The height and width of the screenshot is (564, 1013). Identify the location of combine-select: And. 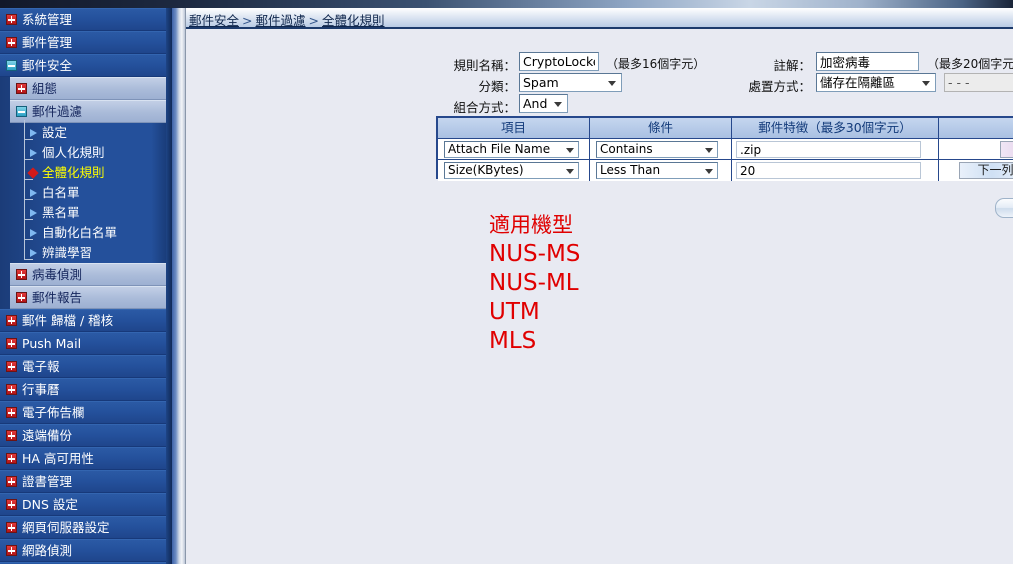
(543, 103).